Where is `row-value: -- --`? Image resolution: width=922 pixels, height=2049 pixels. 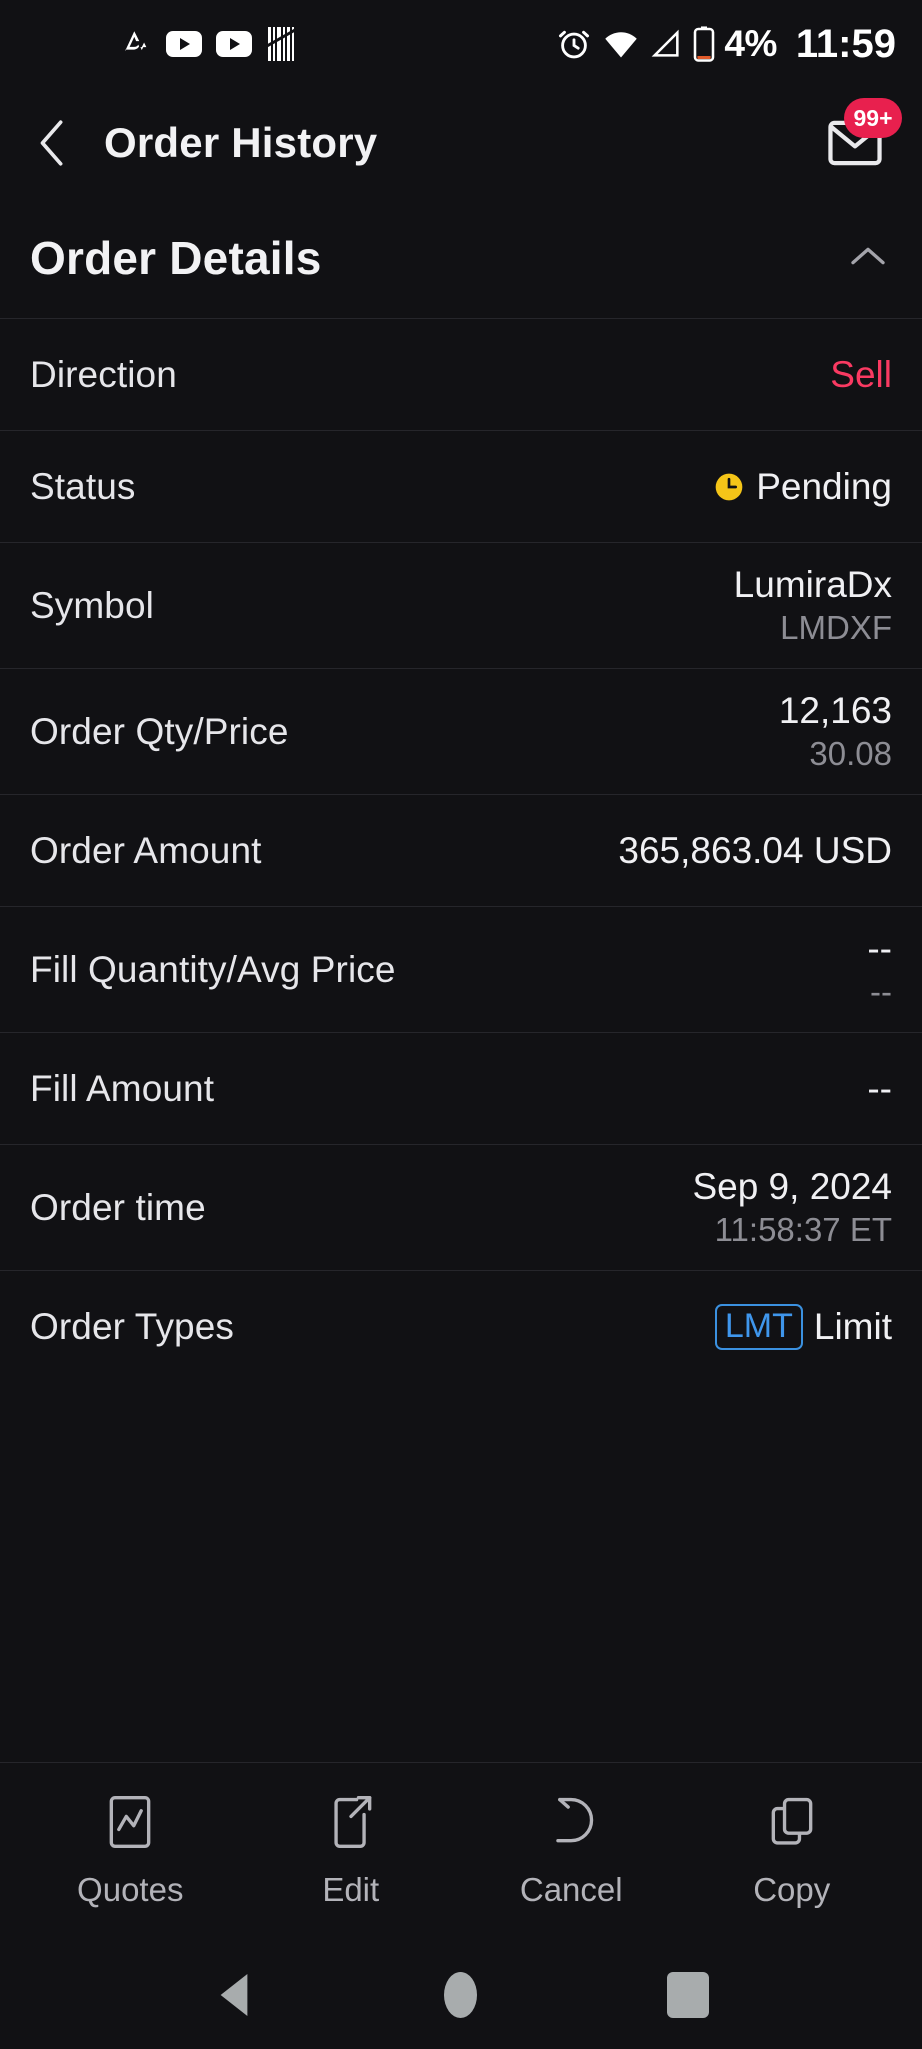
row-value: -- -- is located at coordinates (879, 969).